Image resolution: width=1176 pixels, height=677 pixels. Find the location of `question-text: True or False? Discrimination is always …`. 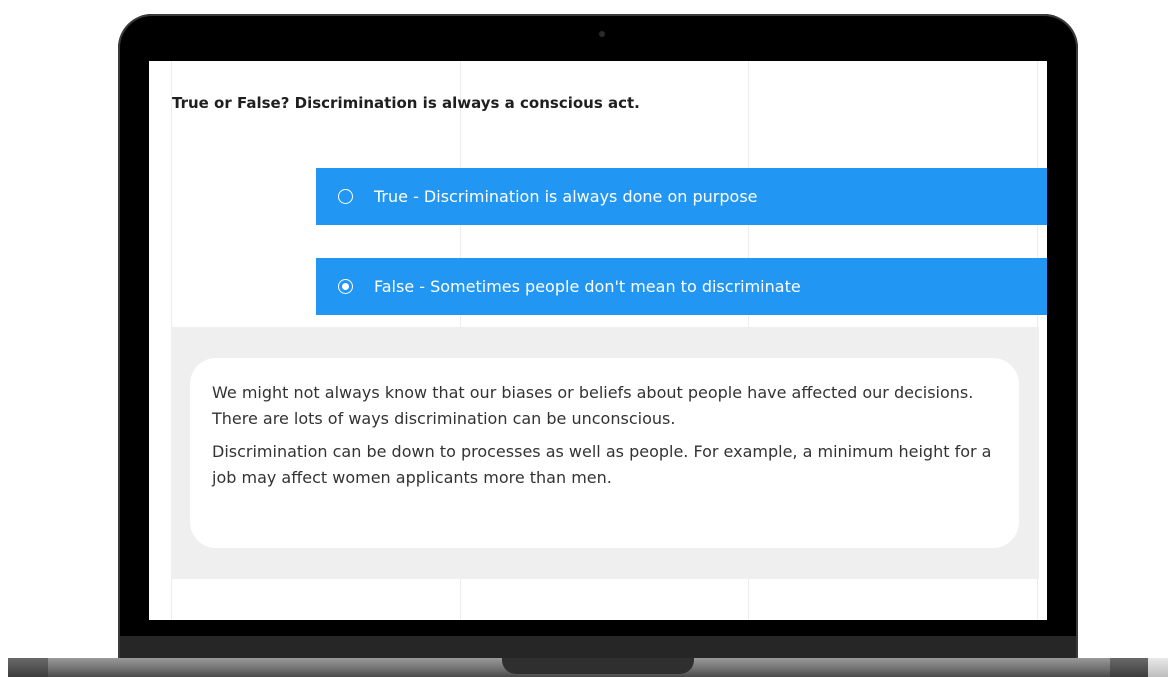

question-text: True or False? Discrimination is always … is located at coordinates (406, 103).